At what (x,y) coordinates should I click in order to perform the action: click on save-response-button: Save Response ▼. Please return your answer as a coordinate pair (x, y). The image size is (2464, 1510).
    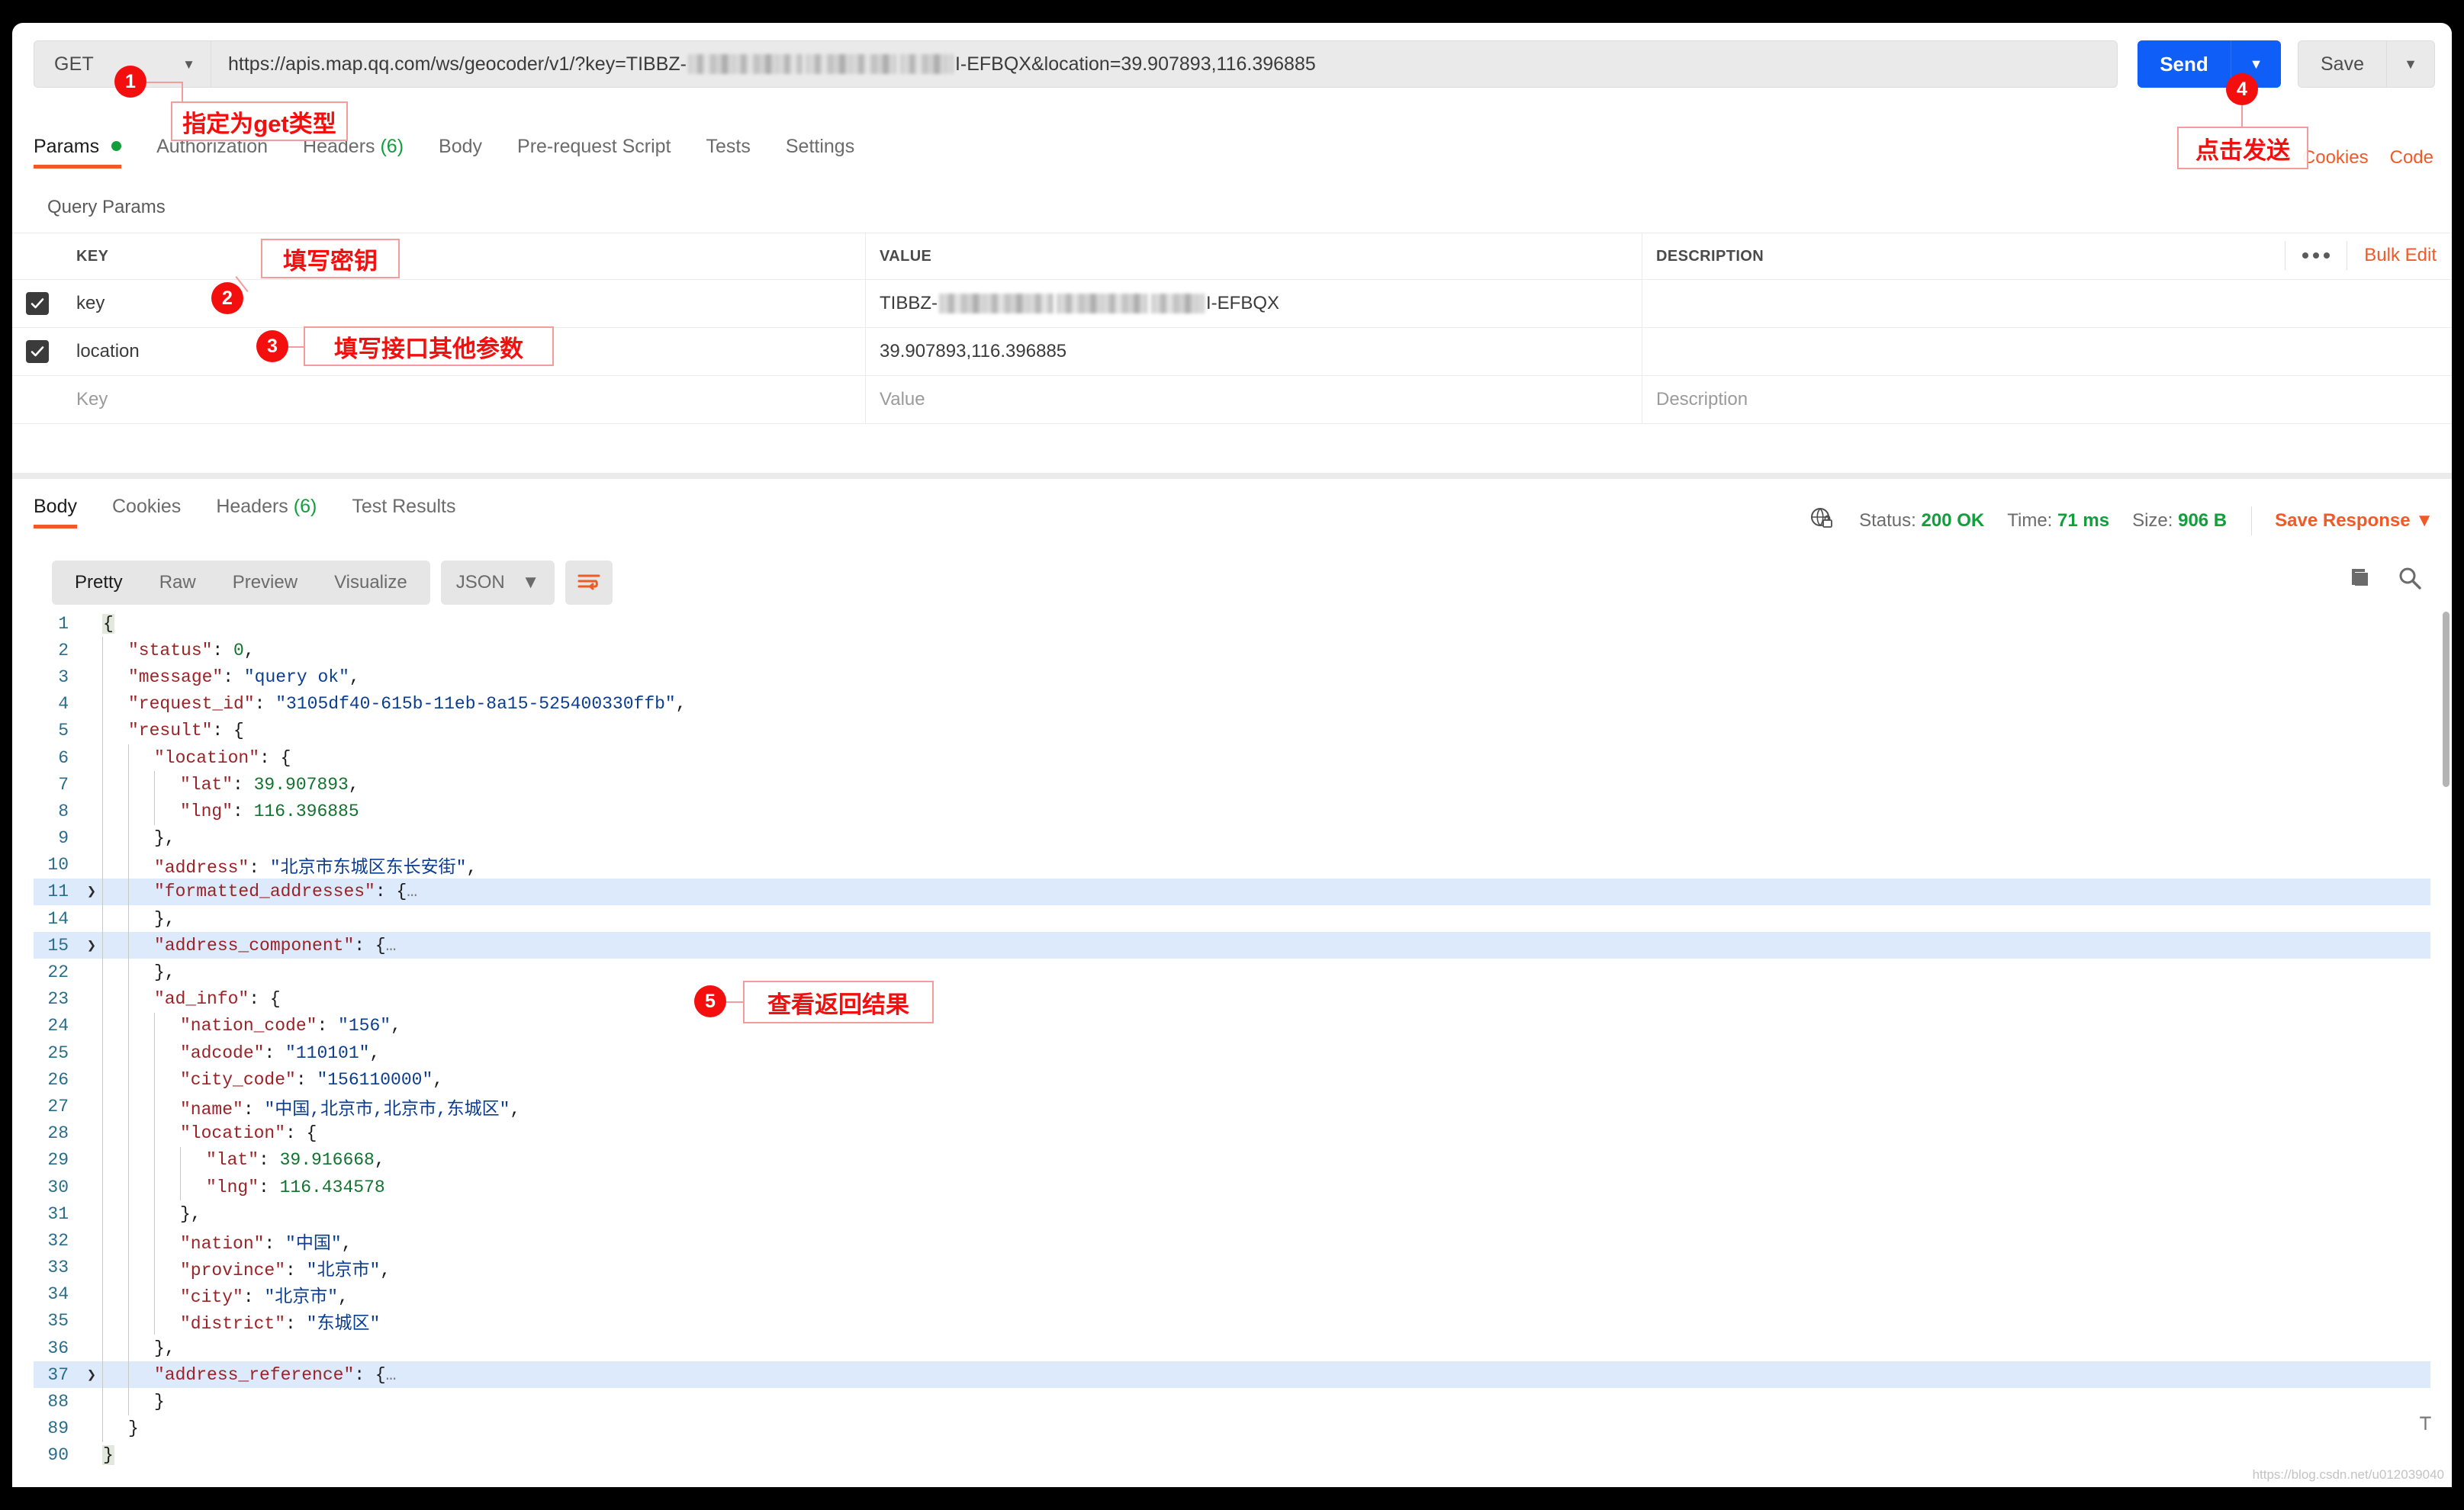
    Looking at the image, I should click on (2354, 521).